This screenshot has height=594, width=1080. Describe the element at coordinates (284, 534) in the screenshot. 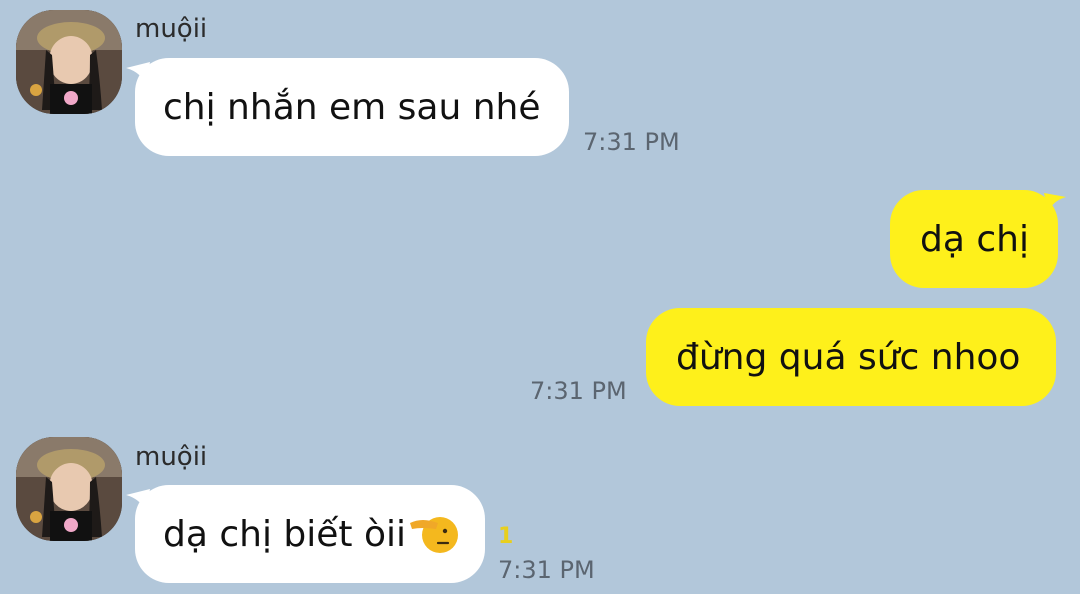

I see `message-text: dạ chị biết òii` at that location.